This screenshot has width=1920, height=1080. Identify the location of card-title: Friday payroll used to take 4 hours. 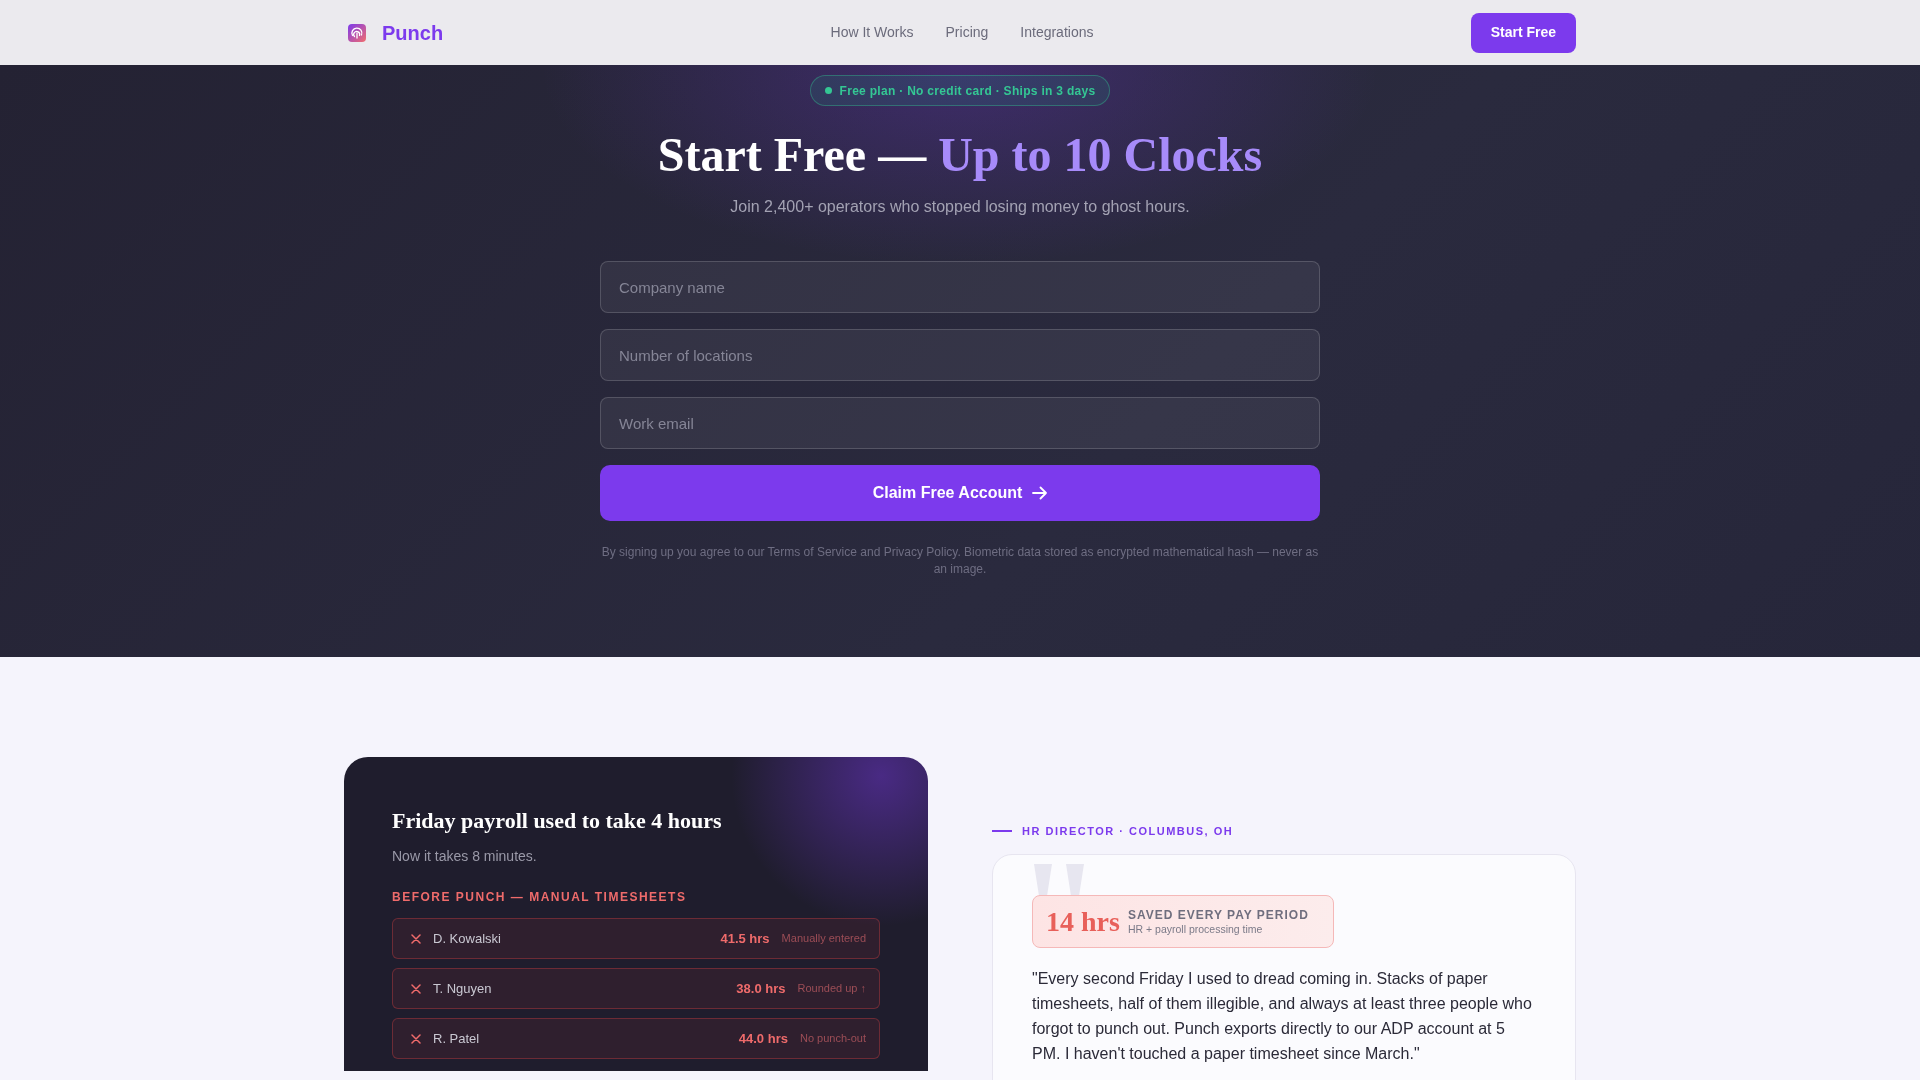
(557, 821).